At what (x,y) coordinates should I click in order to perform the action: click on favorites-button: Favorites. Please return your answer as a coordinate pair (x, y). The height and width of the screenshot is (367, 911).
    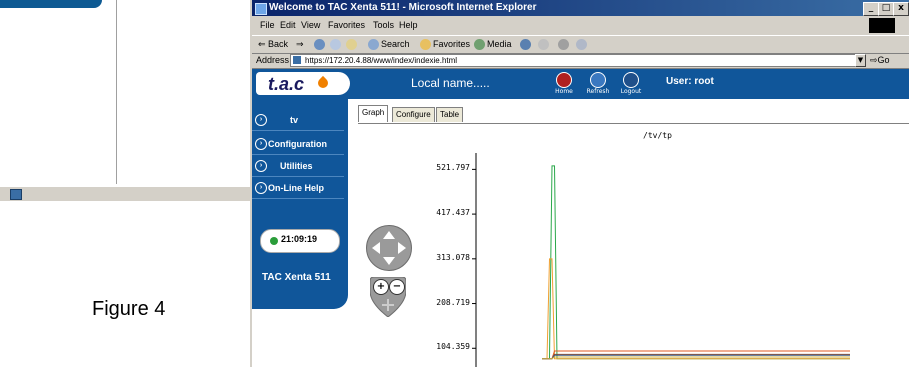
    Looking at the image, I should click on (451, 44).